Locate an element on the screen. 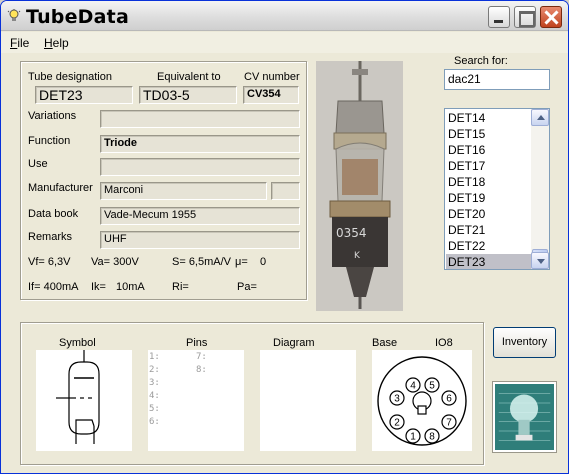  base-pin-number: 3 is located at coordinates (397, 399).